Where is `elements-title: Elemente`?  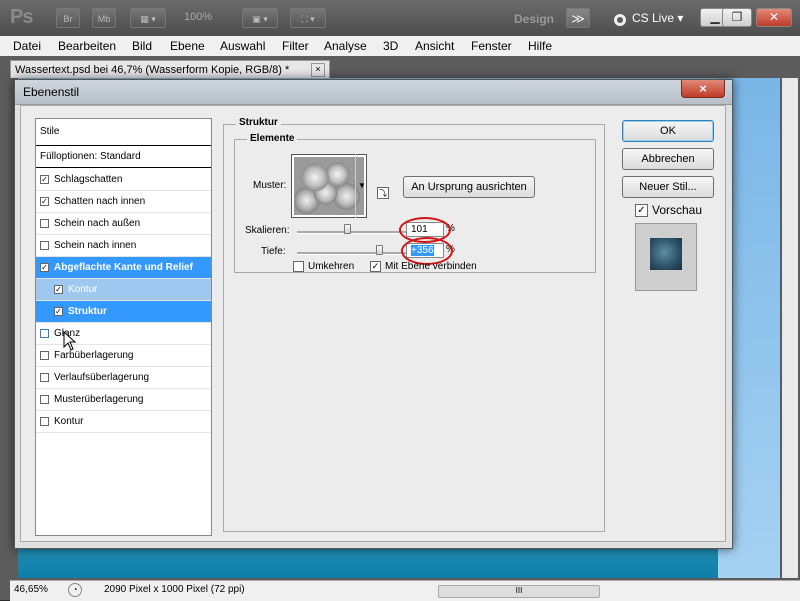
elements-title: Elemente is located at coordinates (272, 138).